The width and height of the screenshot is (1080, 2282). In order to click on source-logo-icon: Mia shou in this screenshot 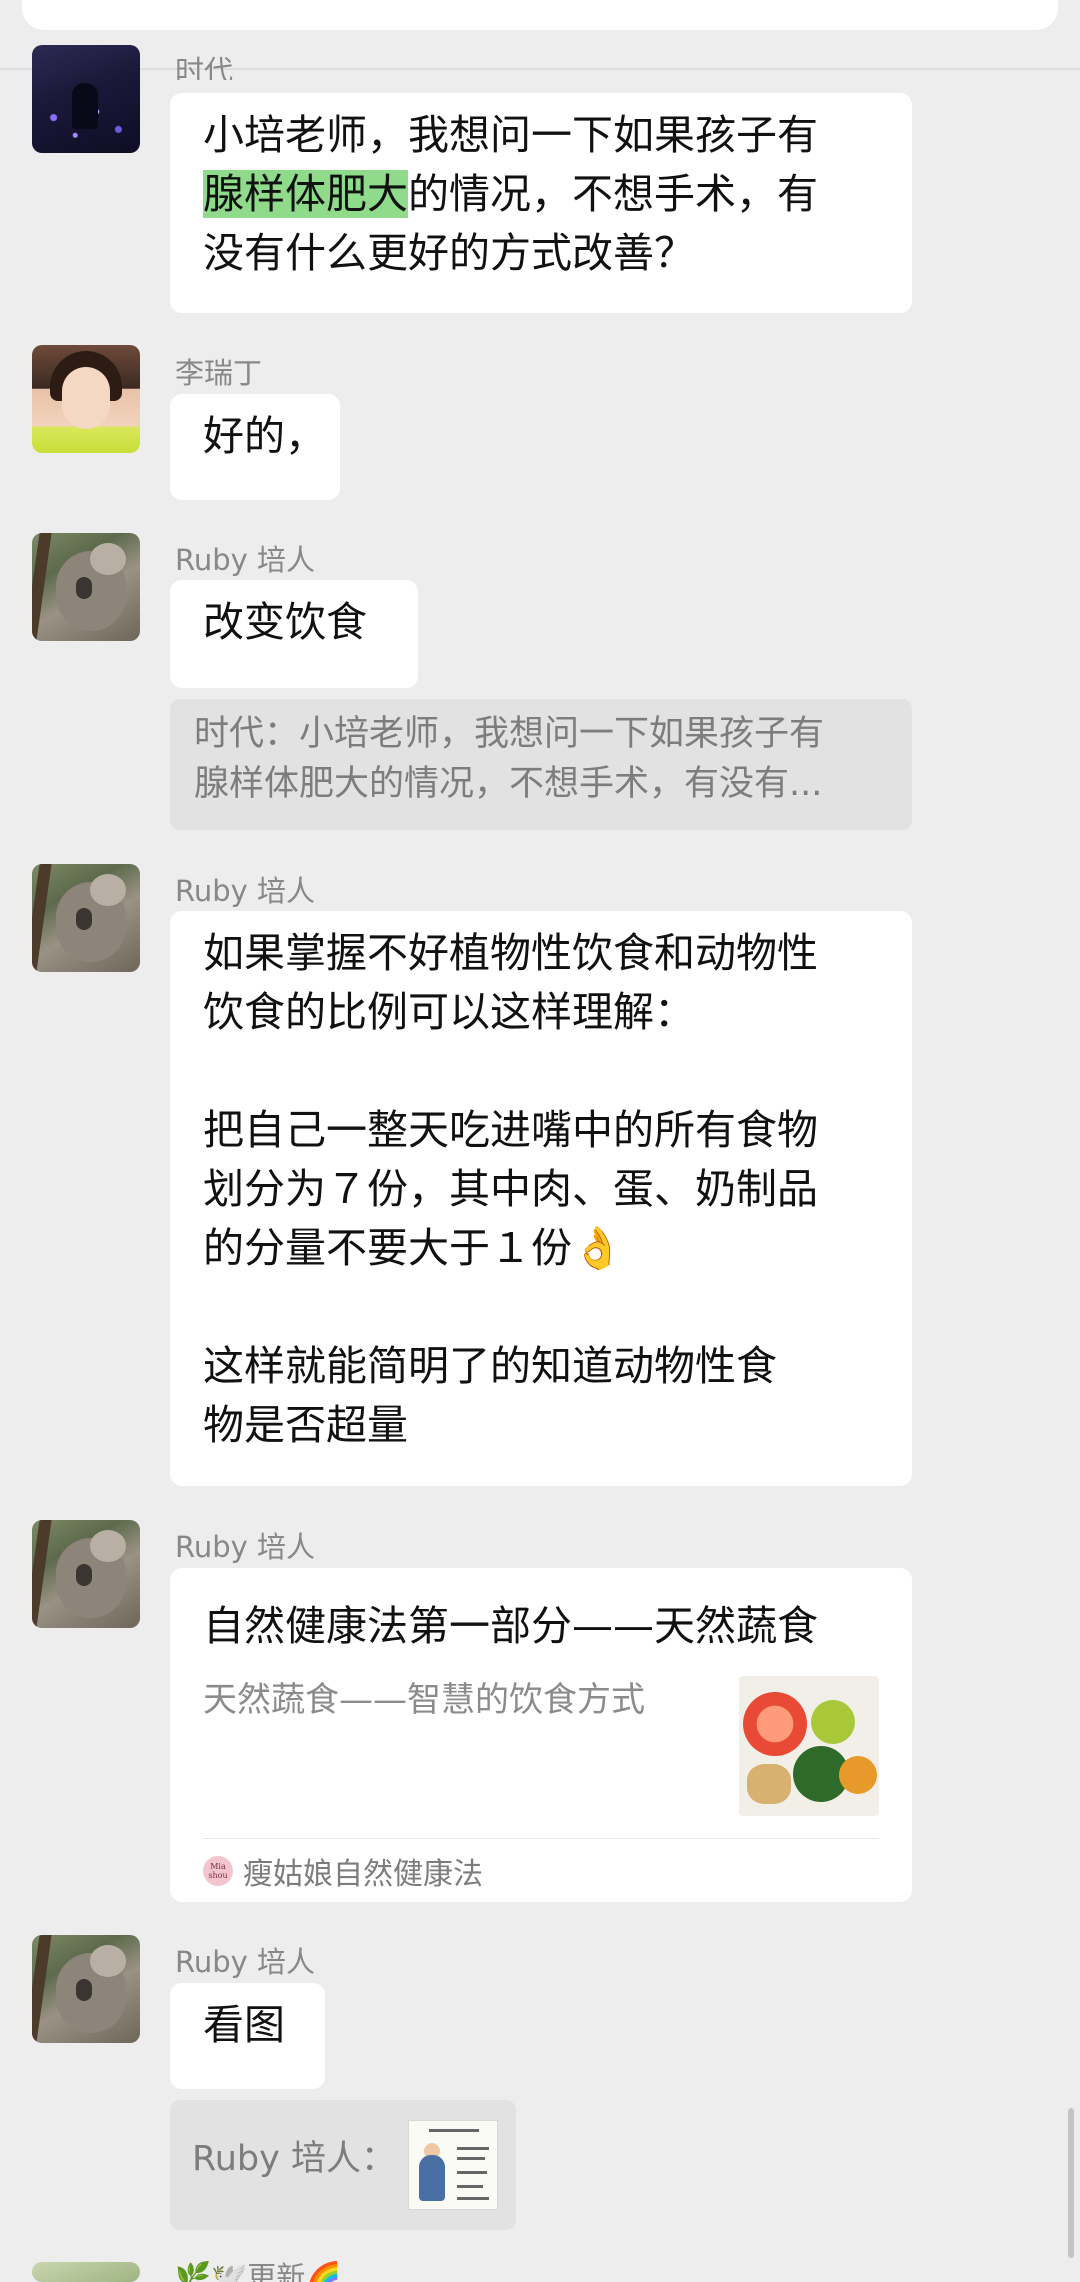, I will do `click(218, 1871)`.